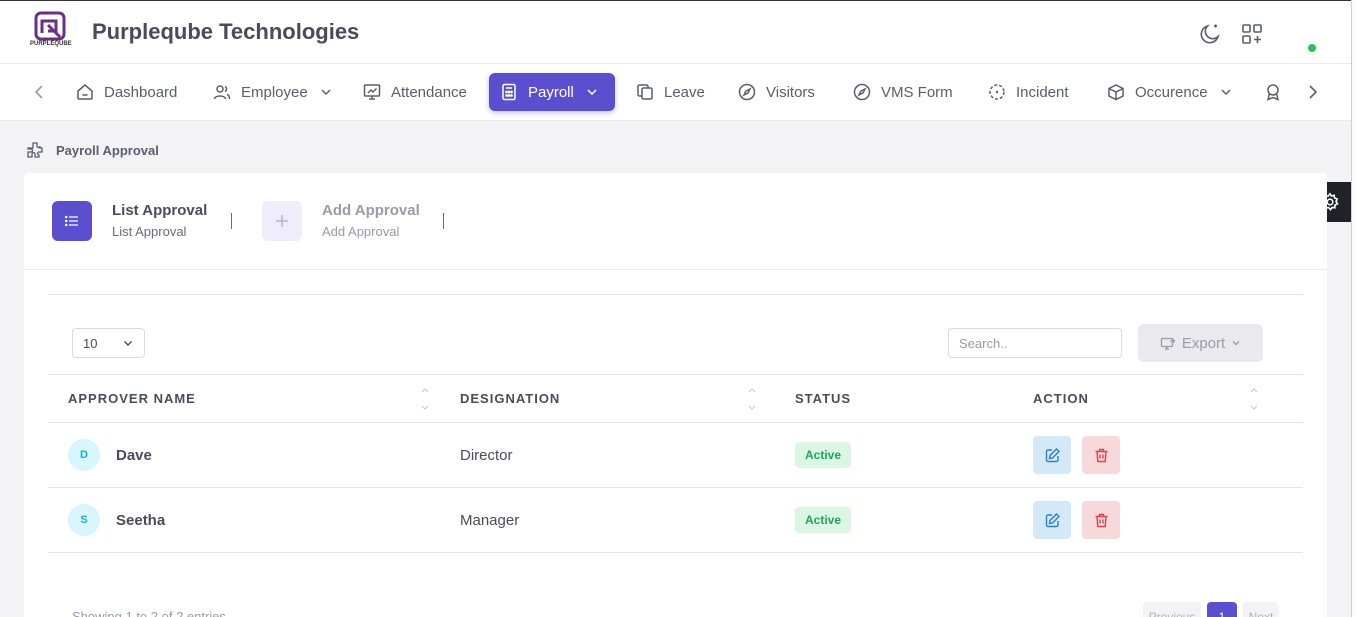  What do you see at coordinates (85, 92) in the screenshot?
I see `home-icon` at bounding box center [85, 92].